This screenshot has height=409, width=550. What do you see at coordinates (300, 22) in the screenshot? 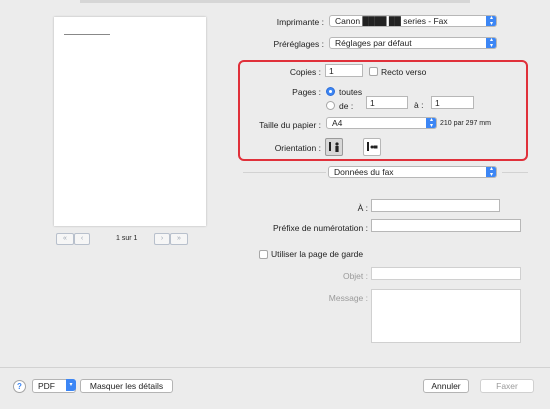
I see `printer-label: Imprimante :` at bounding box center [300, 22].